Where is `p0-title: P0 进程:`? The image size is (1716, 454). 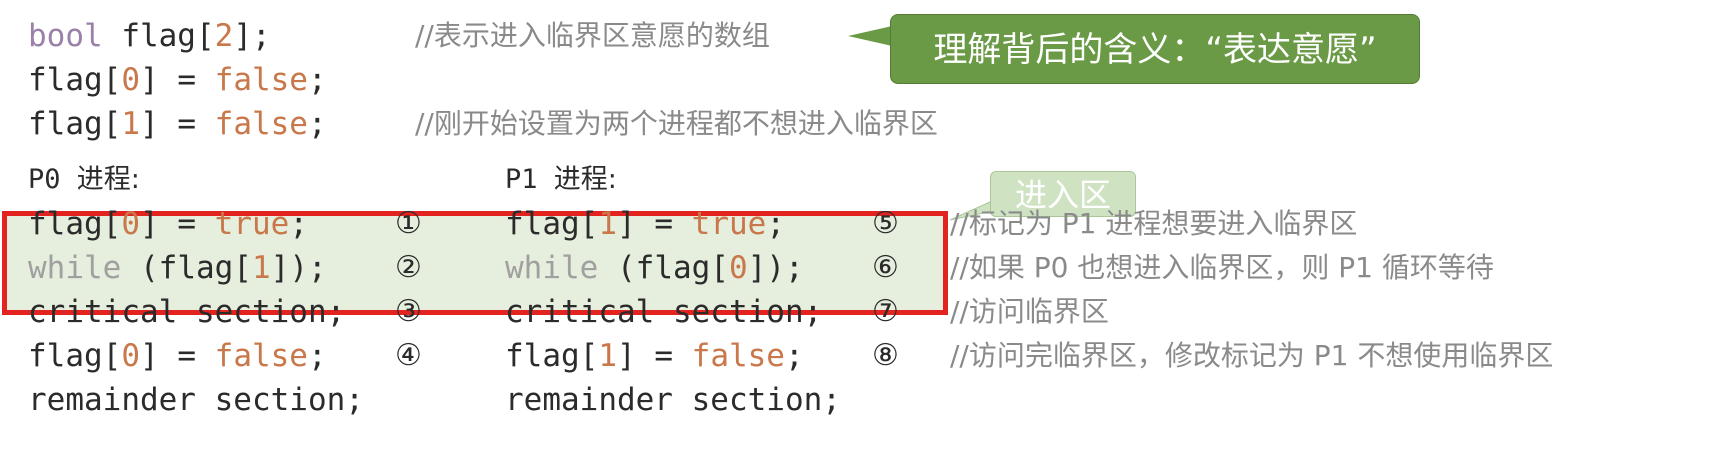
p0-title: P0 进程: is located at coordinates (84, 179).